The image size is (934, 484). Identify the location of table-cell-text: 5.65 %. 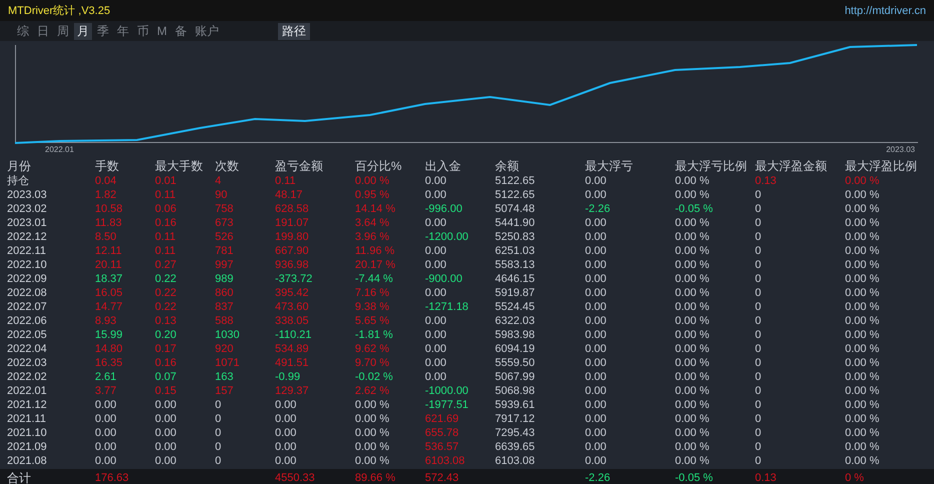
(372, 321).